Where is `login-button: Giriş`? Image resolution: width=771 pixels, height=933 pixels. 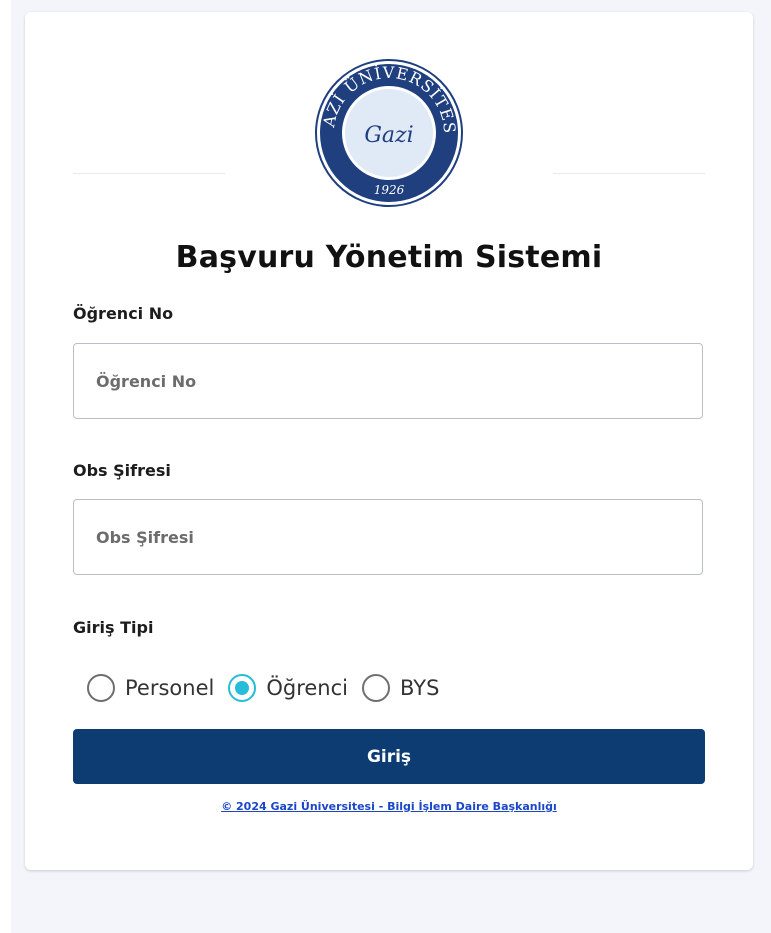 login-button: Giriş is located at coordinates (389, 756).